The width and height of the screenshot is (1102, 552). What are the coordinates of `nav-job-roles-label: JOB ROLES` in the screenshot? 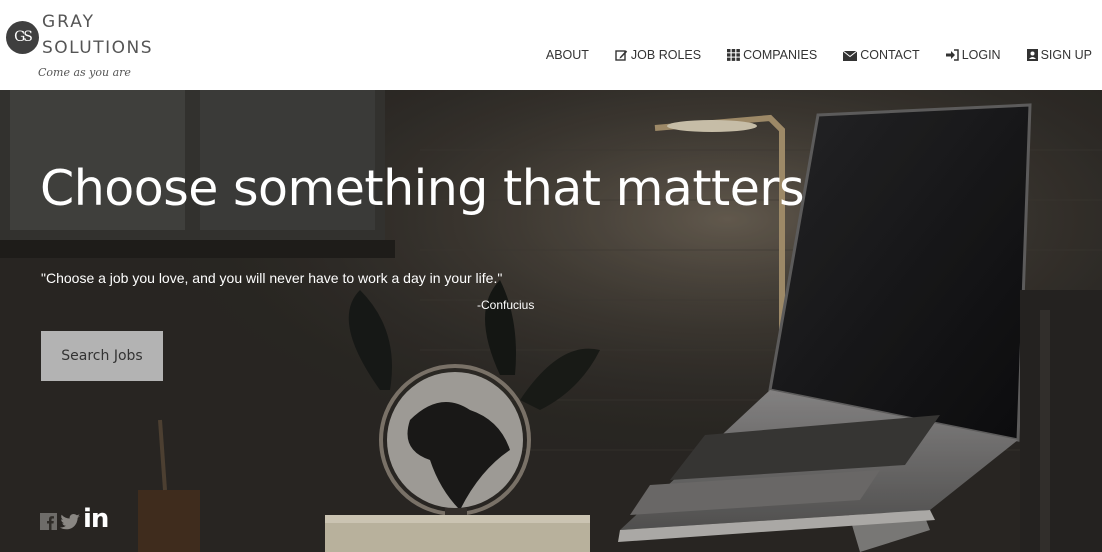 It's located at (666, 55).